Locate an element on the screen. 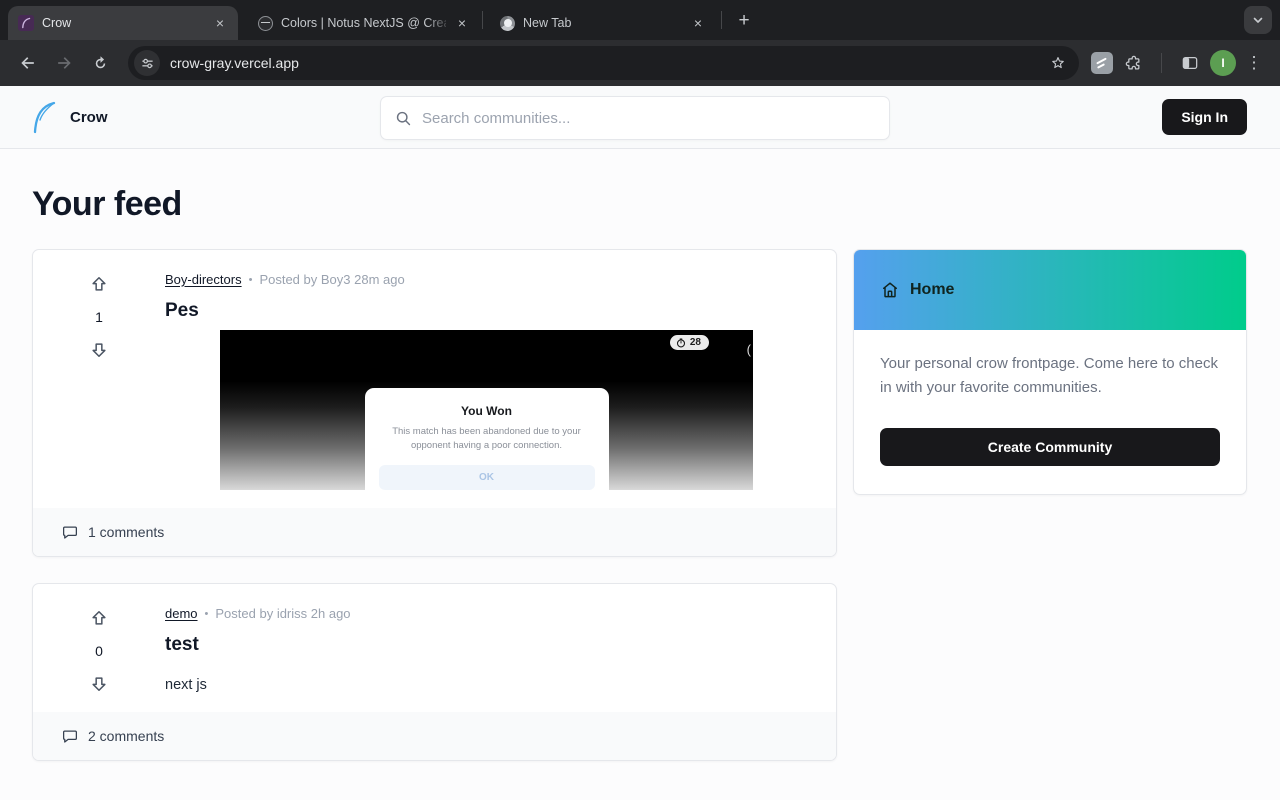 Image resolution: width=1280 pixels, height=800 pixels. post-body-text: next js is located at coordinates (186, 685).